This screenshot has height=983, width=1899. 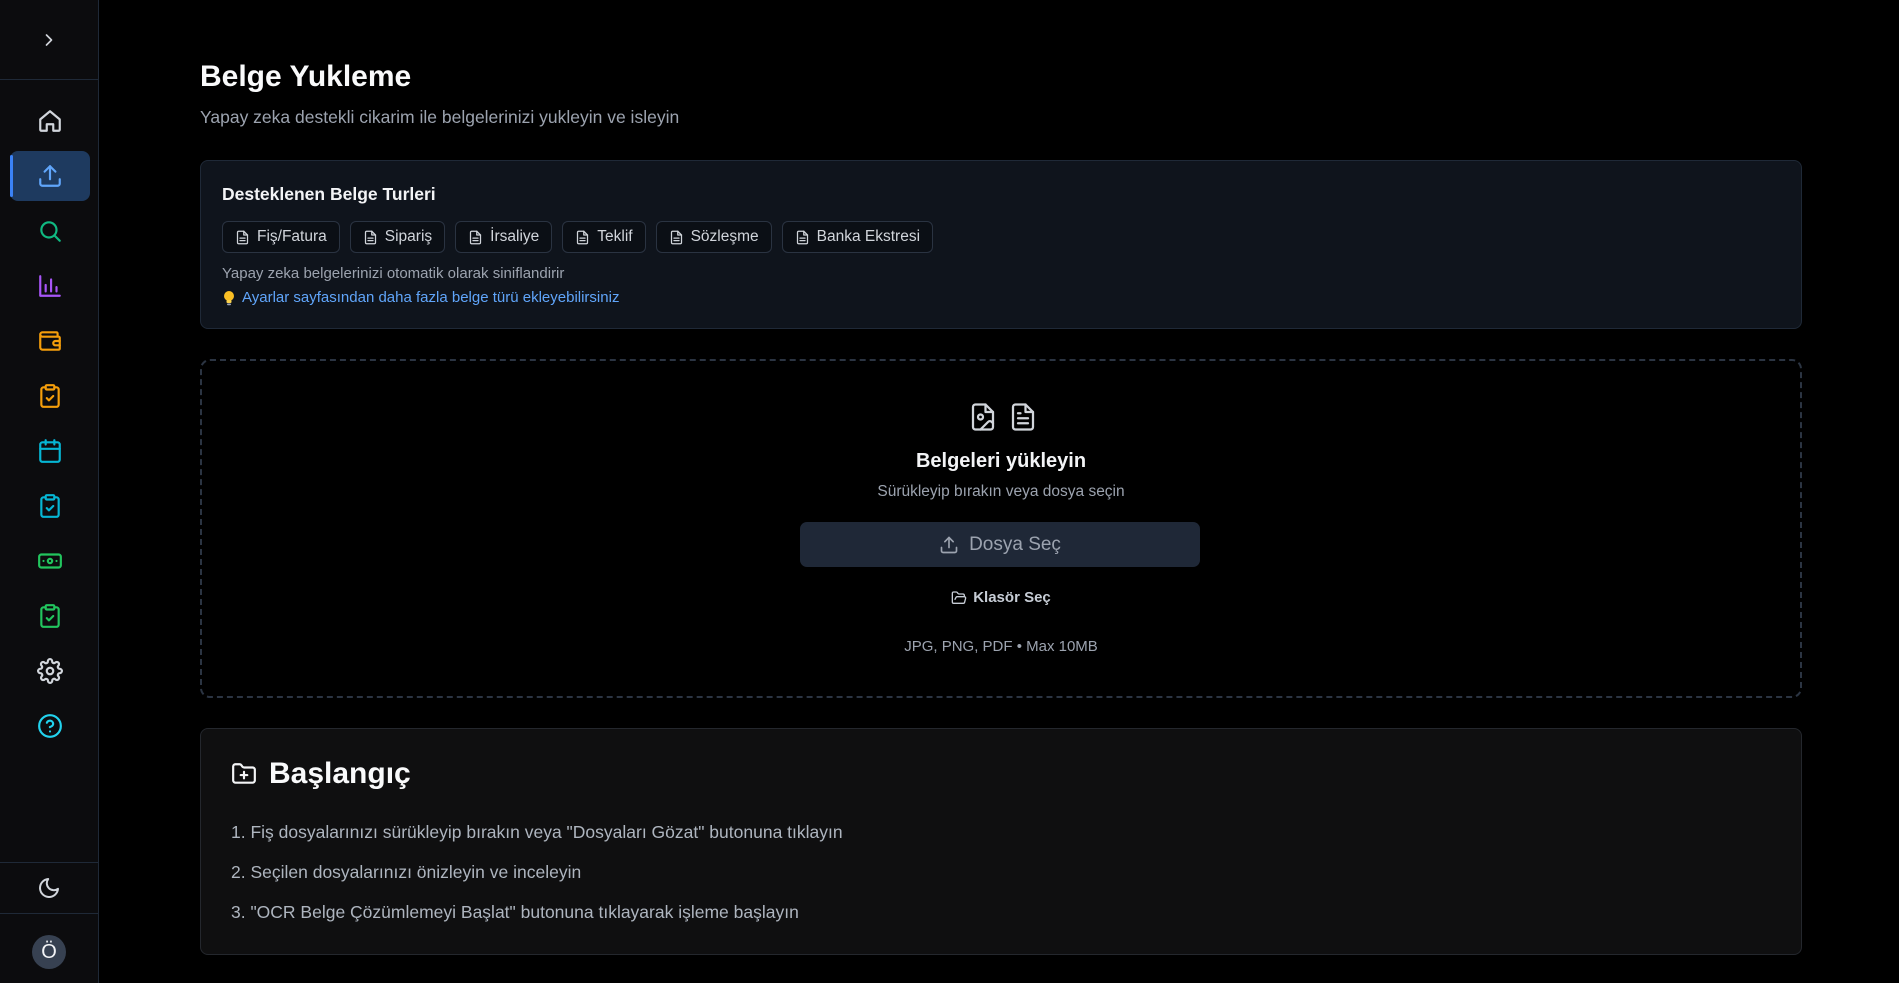 I want to click on sidebar-item-payments, so click(x=50, y=561).